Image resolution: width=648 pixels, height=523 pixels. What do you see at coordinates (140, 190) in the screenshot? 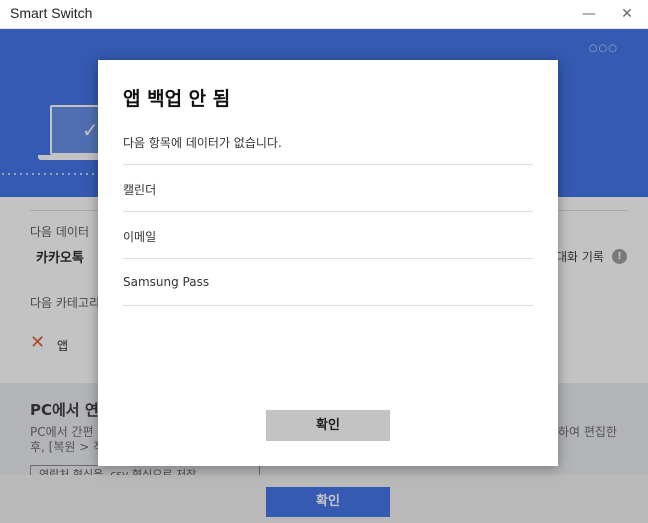
I see `list-item: 캘린더` at bounding box center [140, 190].